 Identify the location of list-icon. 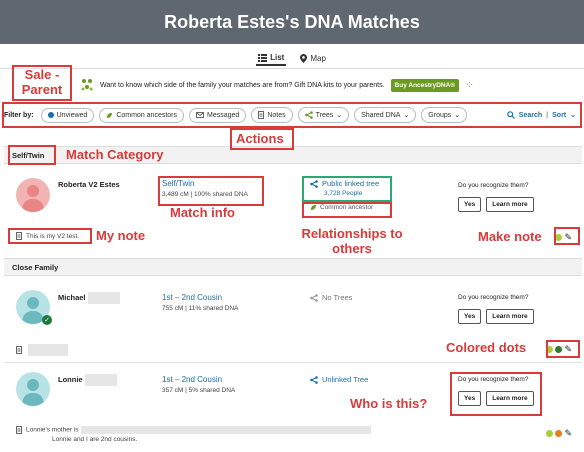
(263, 57).